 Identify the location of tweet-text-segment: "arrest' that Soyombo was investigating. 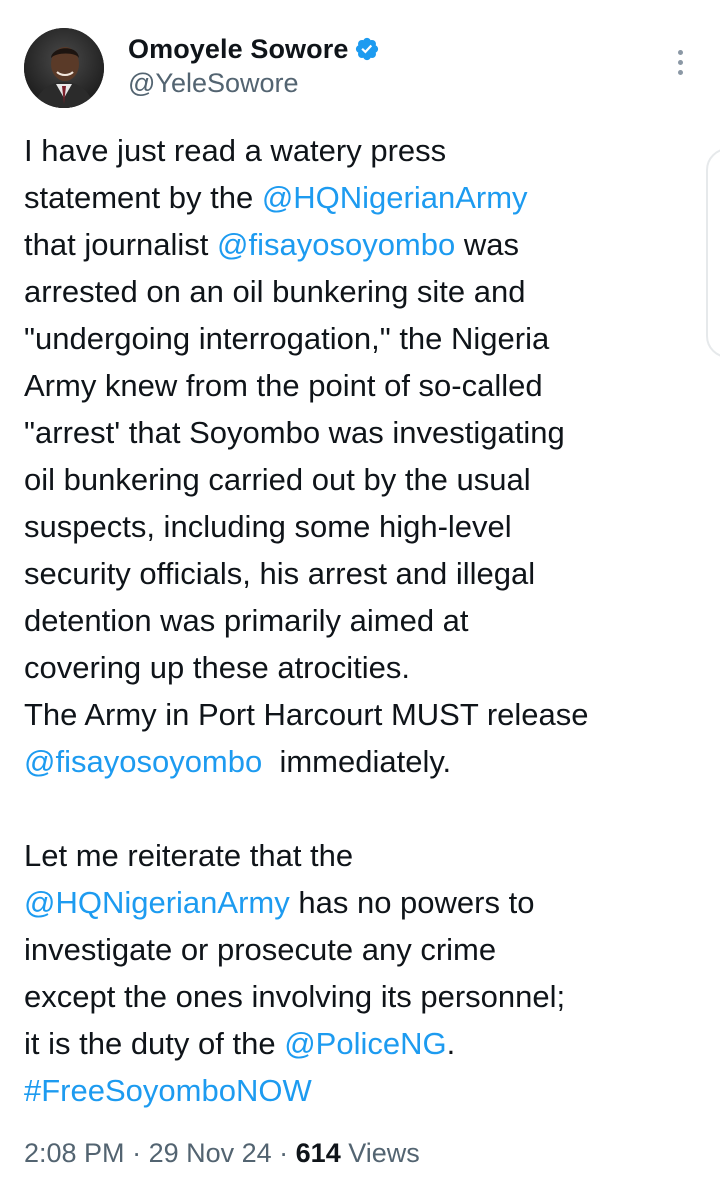
(294, 432).